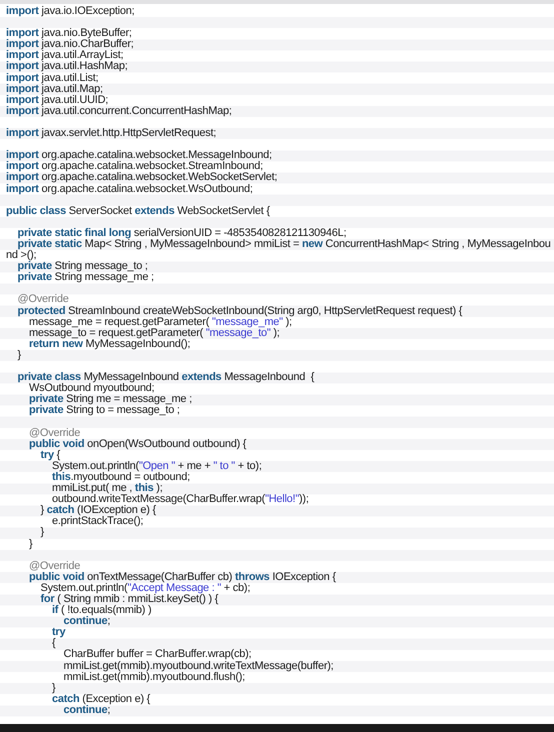  What do you see at coordinates (67, 67) in the screenshot?
I see `code-line: import java.util.HashMap;` at bounding box center [67, 67].